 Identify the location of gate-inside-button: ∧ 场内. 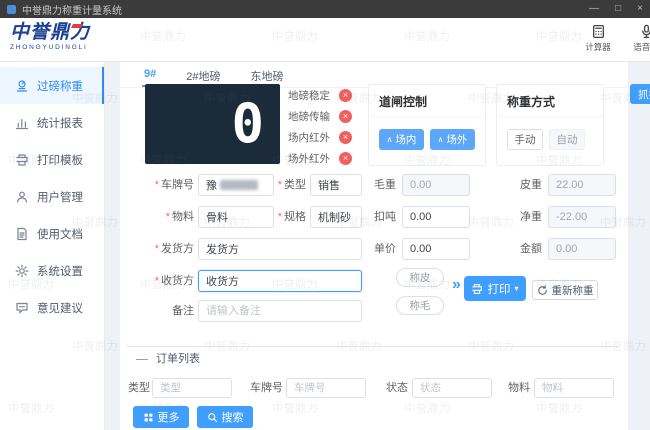
(401, 139).